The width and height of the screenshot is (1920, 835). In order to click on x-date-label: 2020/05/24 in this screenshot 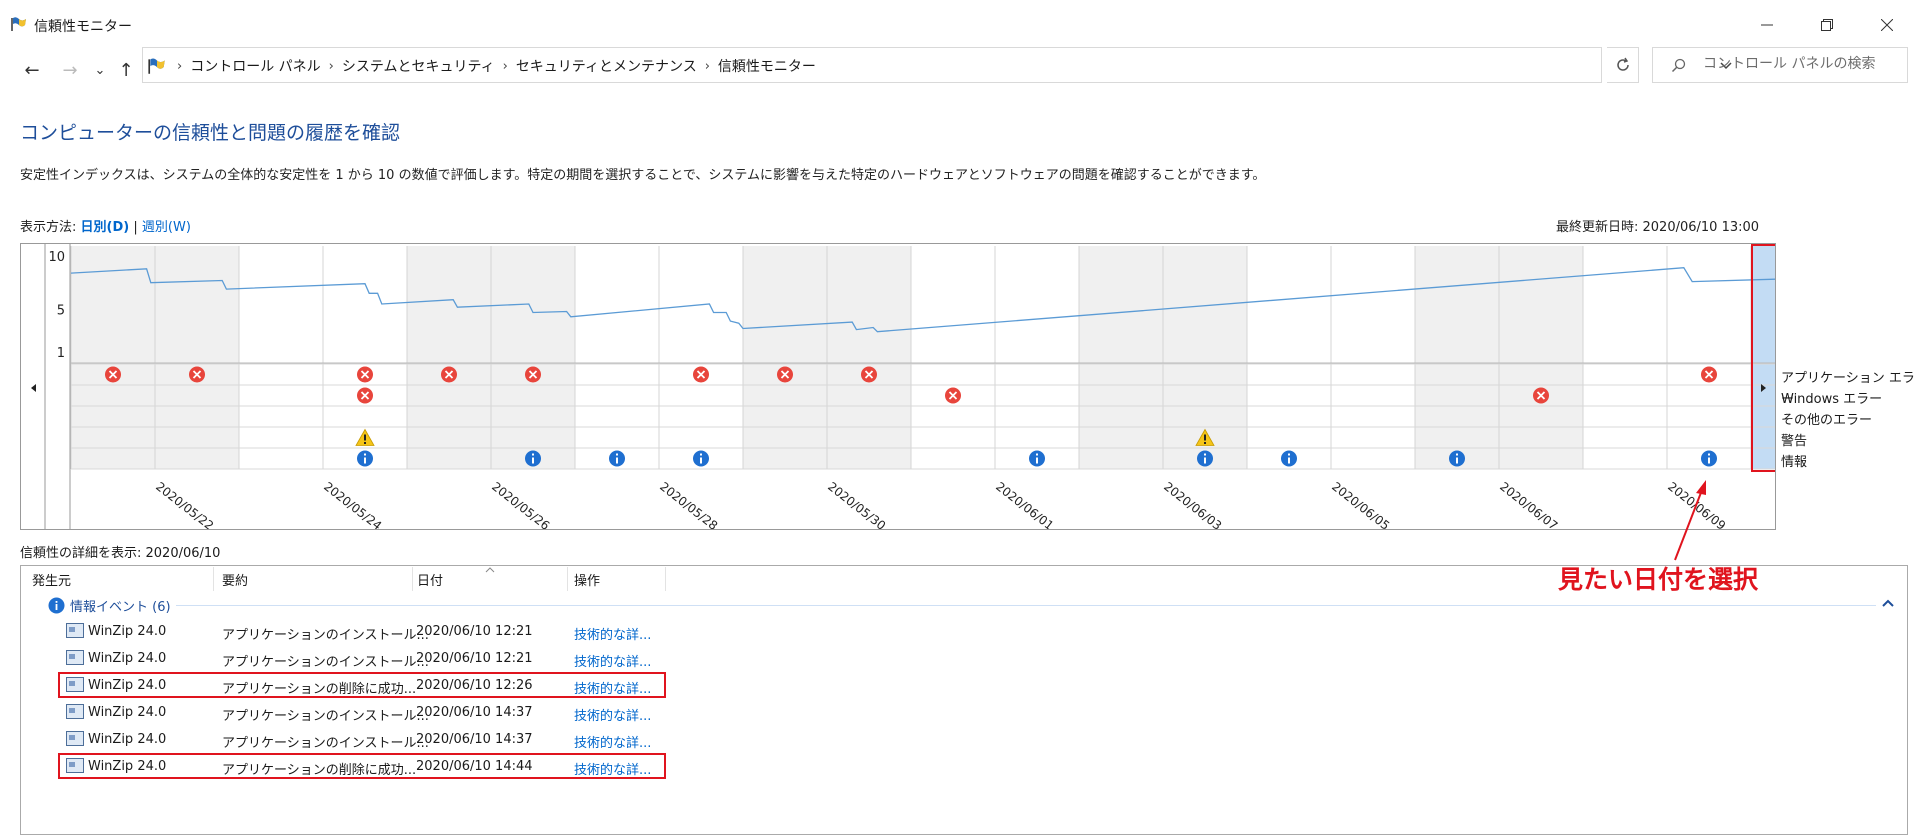, I will do `click(352, 504)`.